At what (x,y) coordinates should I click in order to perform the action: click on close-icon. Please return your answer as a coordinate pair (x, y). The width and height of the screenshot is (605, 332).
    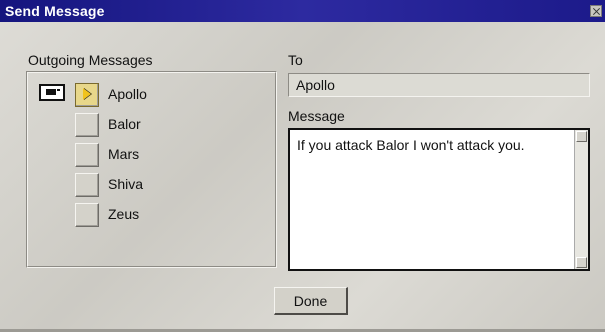
    Looking at the image, I should click on (596, 11).